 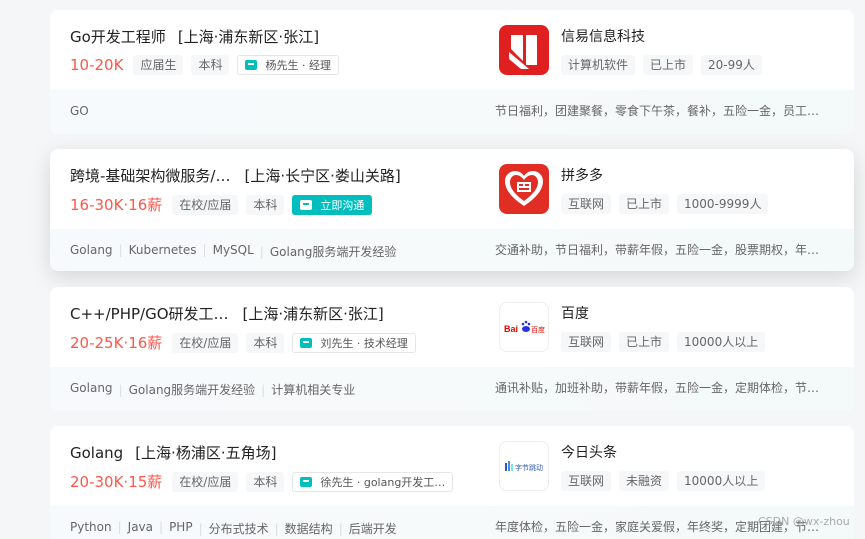 I want to click on skill-tag: 数据结构, so click(x=301, y=528).